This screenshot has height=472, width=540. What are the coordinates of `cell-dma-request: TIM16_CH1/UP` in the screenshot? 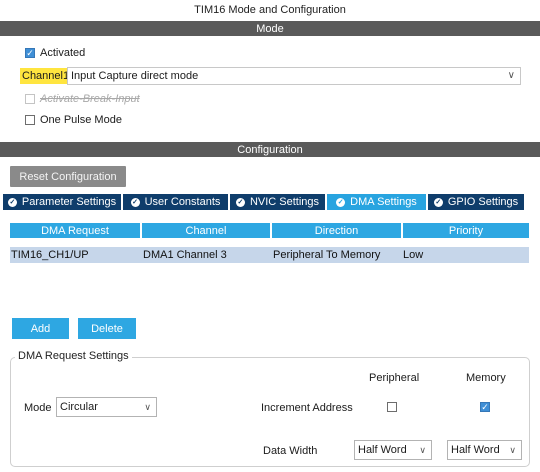 It's located at (50, 255).